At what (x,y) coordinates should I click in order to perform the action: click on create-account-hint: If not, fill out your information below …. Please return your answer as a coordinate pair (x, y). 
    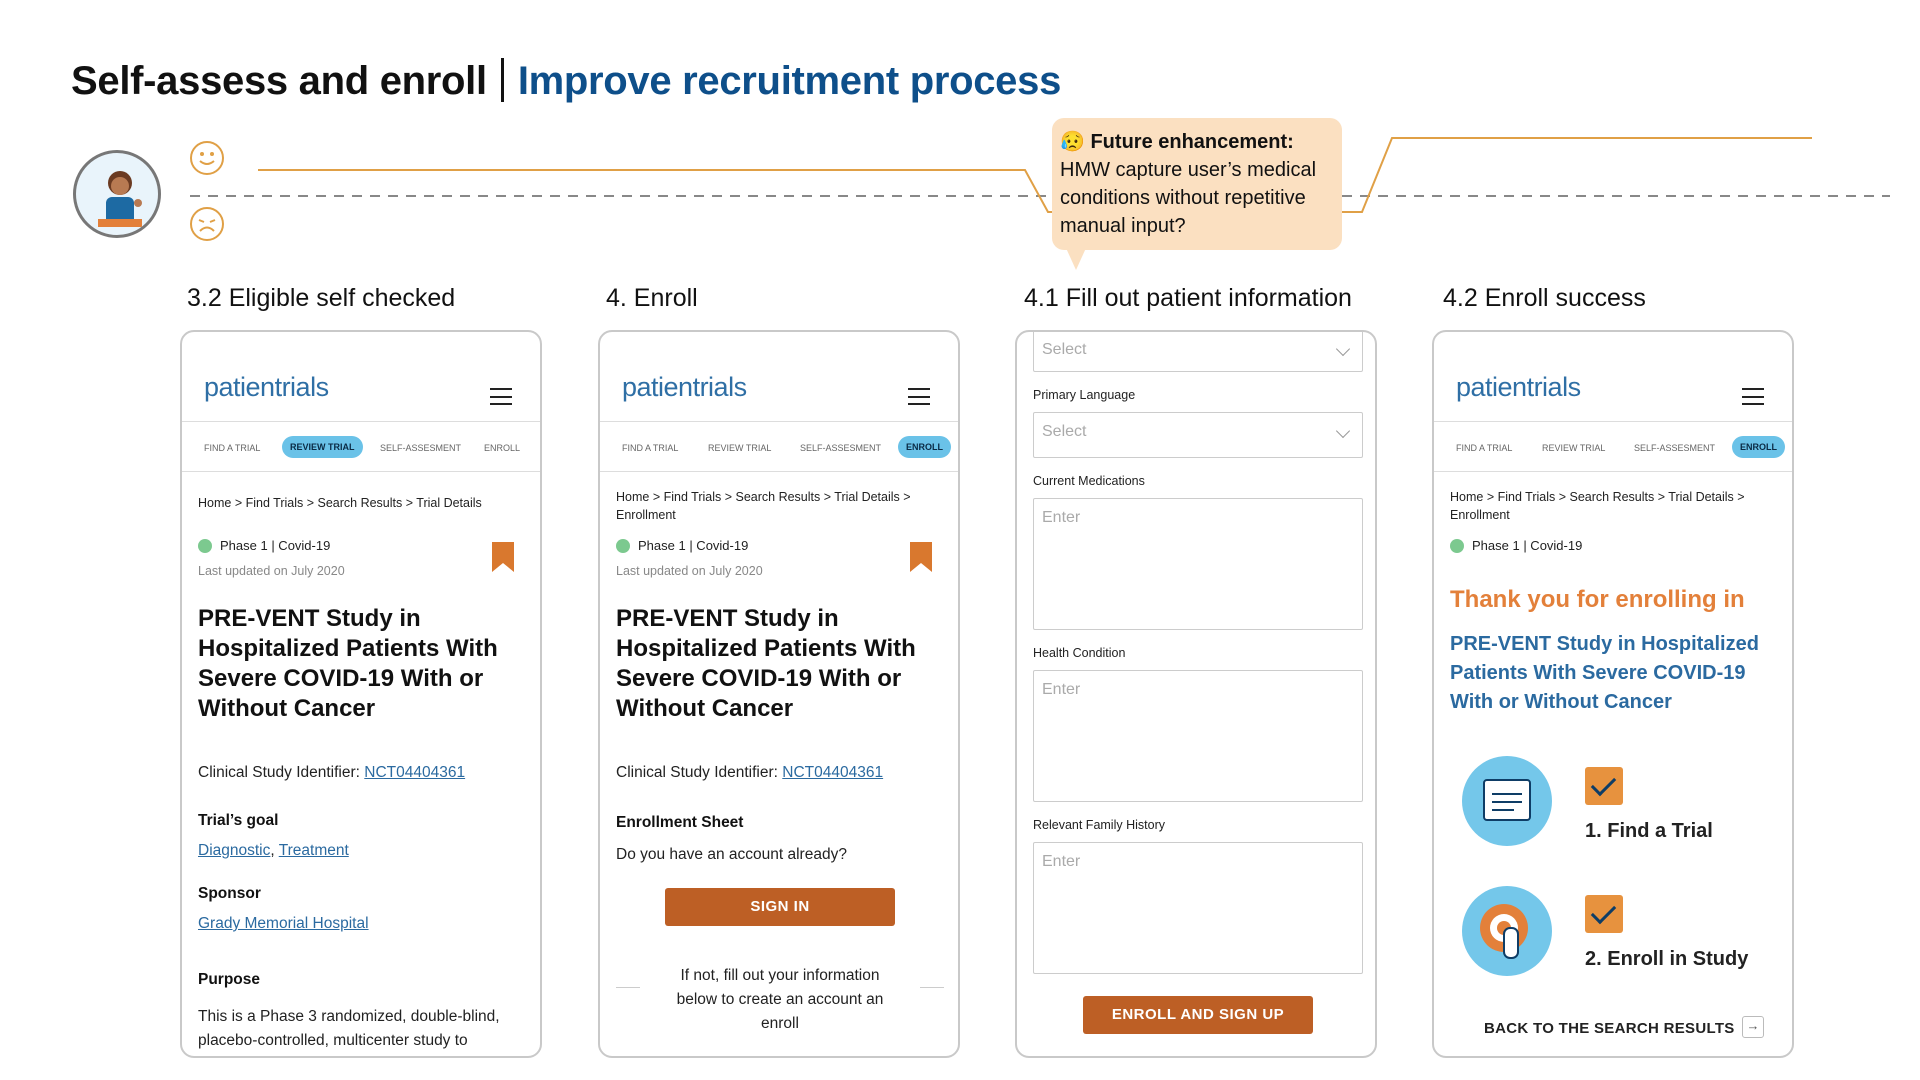
    Looking at the image, I should click on (780, 999).